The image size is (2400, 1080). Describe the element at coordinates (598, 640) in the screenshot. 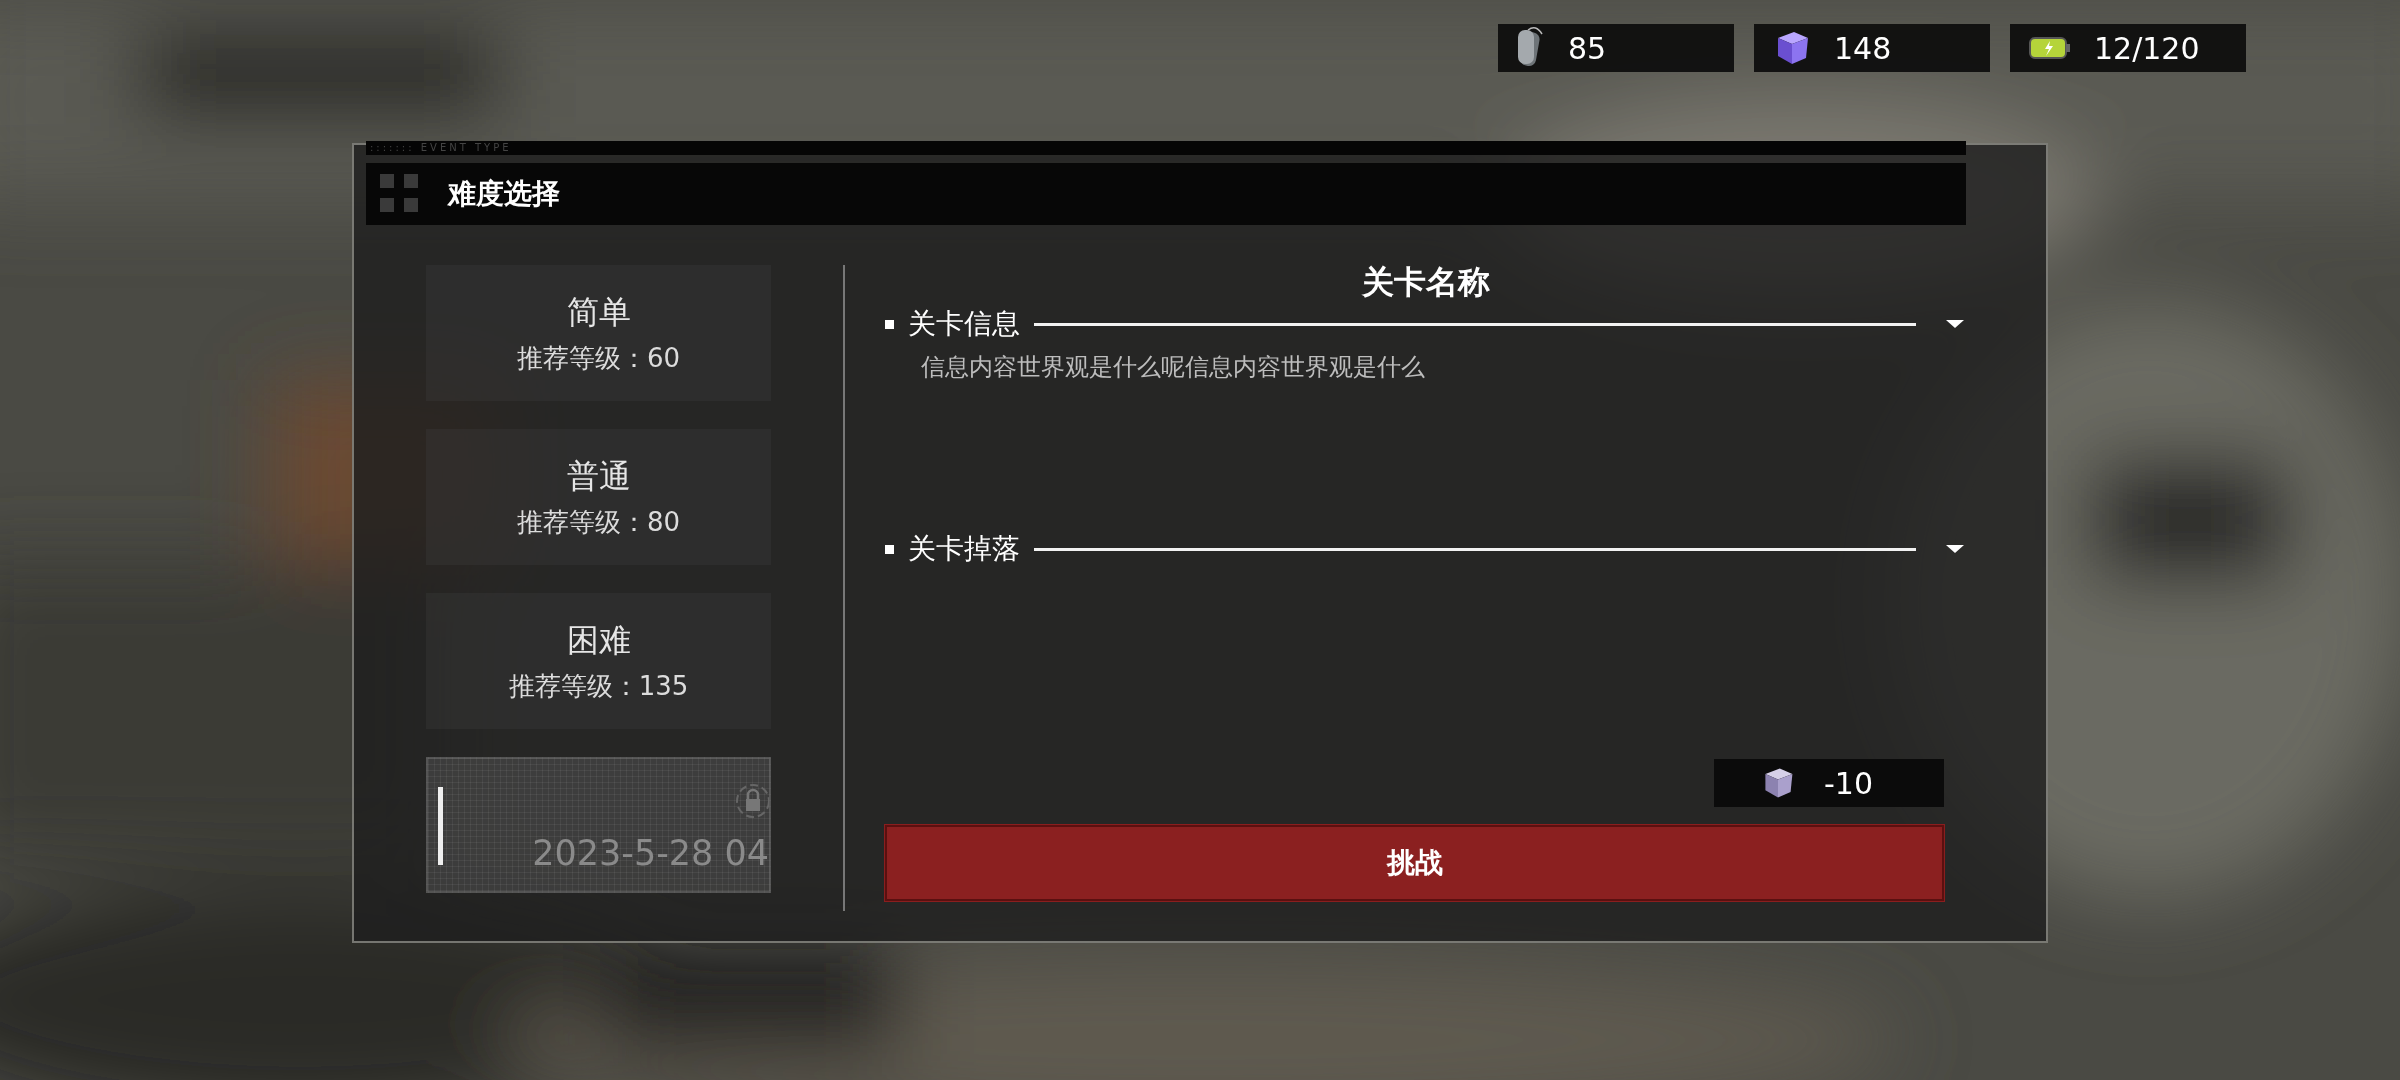

I see `difficulty-name: 困难` at that location.